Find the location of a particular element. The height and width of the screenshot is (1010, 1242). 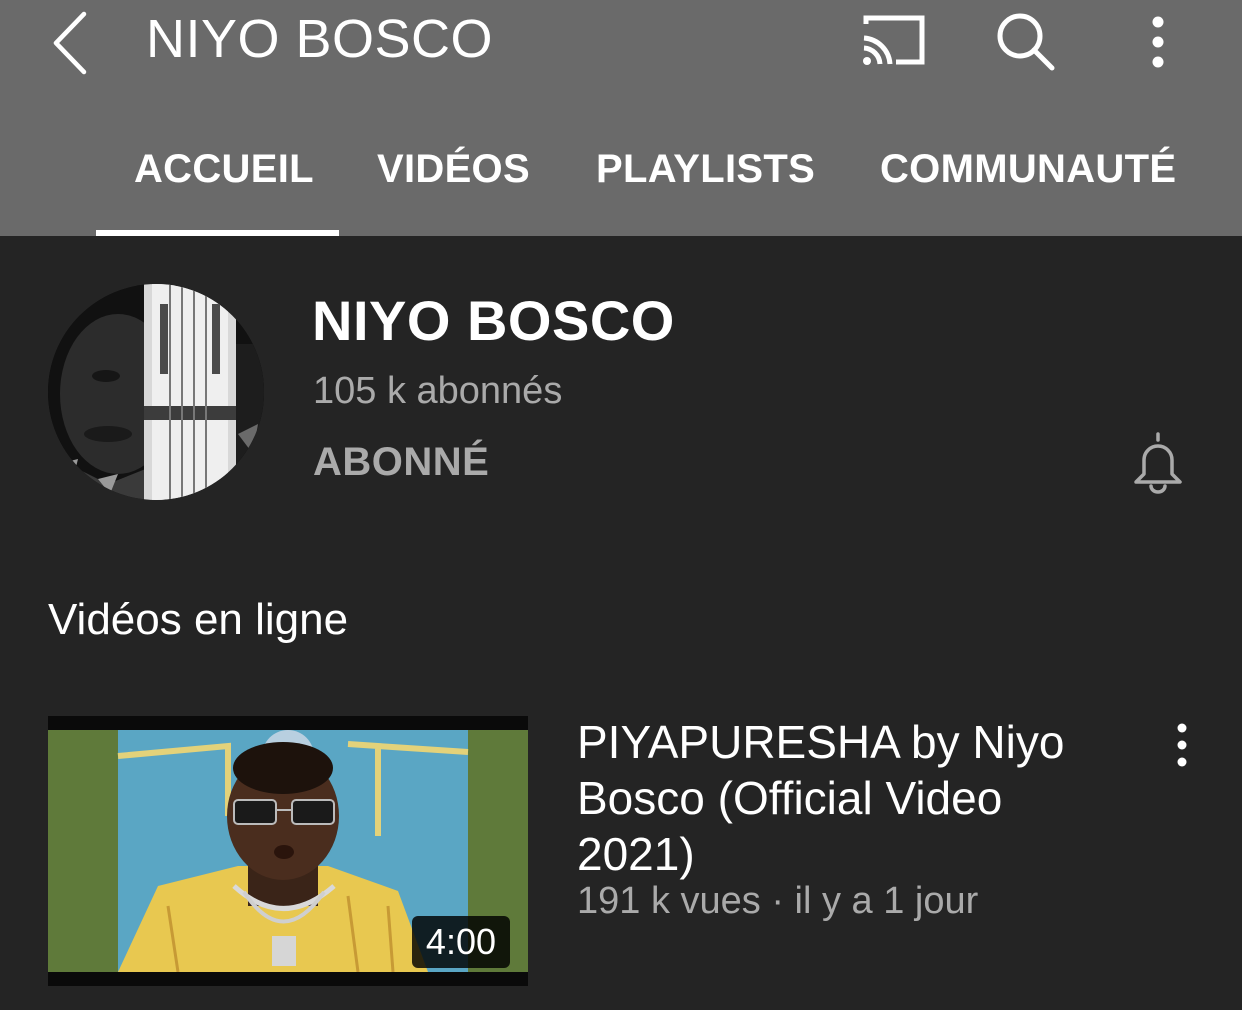

cast-button is located at coordinates (894, 41).